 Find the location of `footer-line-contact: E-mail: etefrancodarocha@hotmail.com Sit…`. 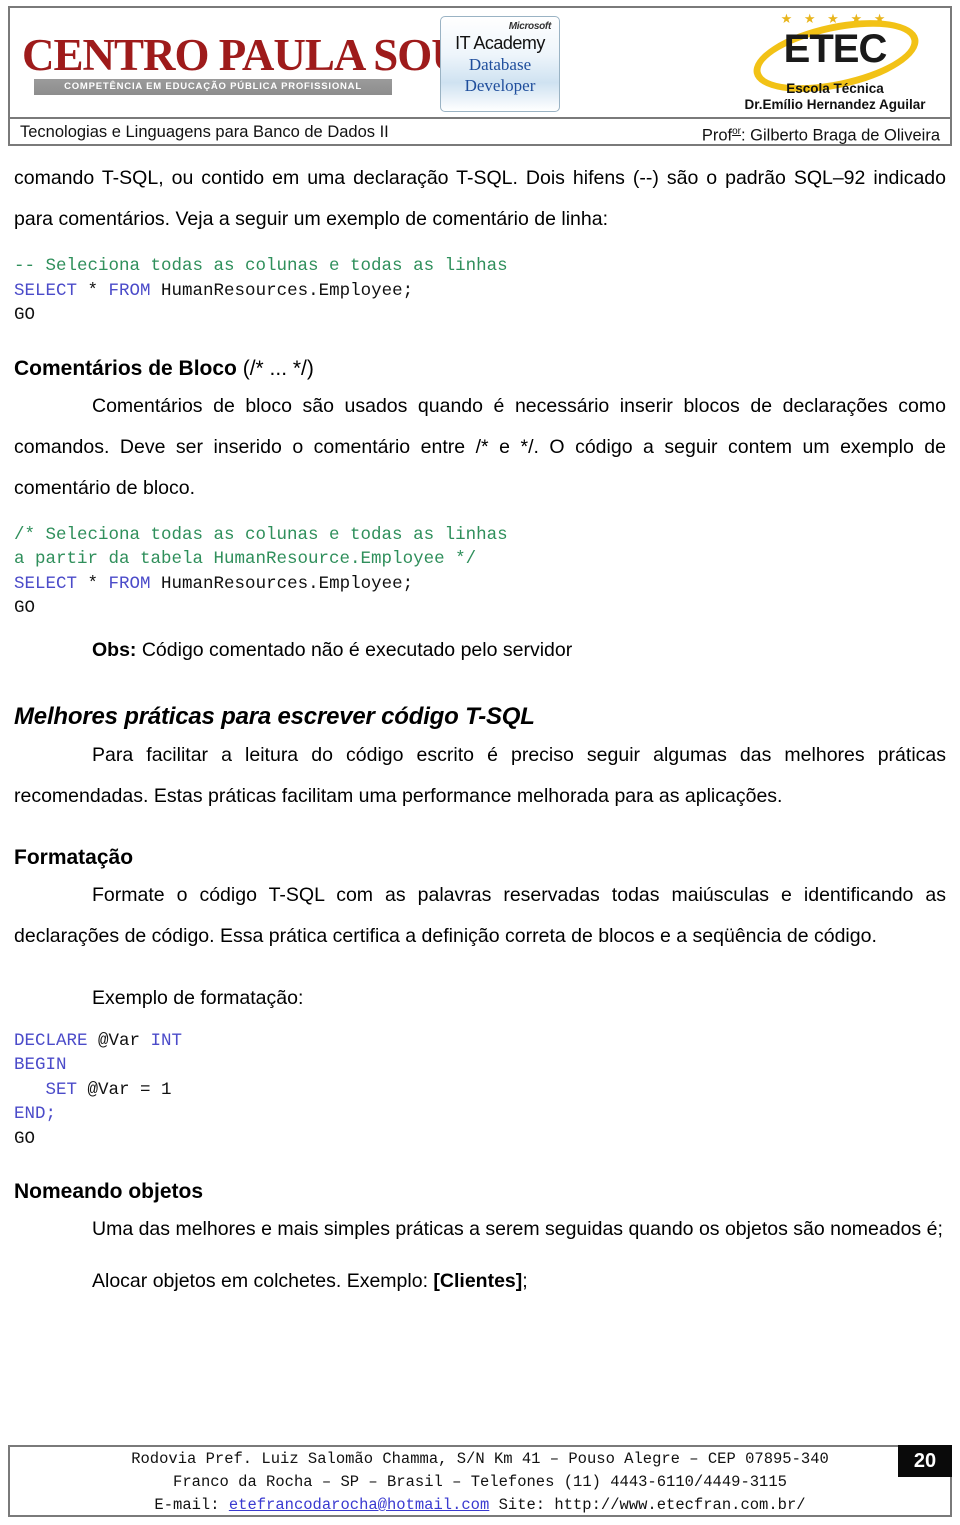

footer-line-contact: E-mail: etefrancodarocha@hotmail.com Sit… is located at coordinates (480, 1505).